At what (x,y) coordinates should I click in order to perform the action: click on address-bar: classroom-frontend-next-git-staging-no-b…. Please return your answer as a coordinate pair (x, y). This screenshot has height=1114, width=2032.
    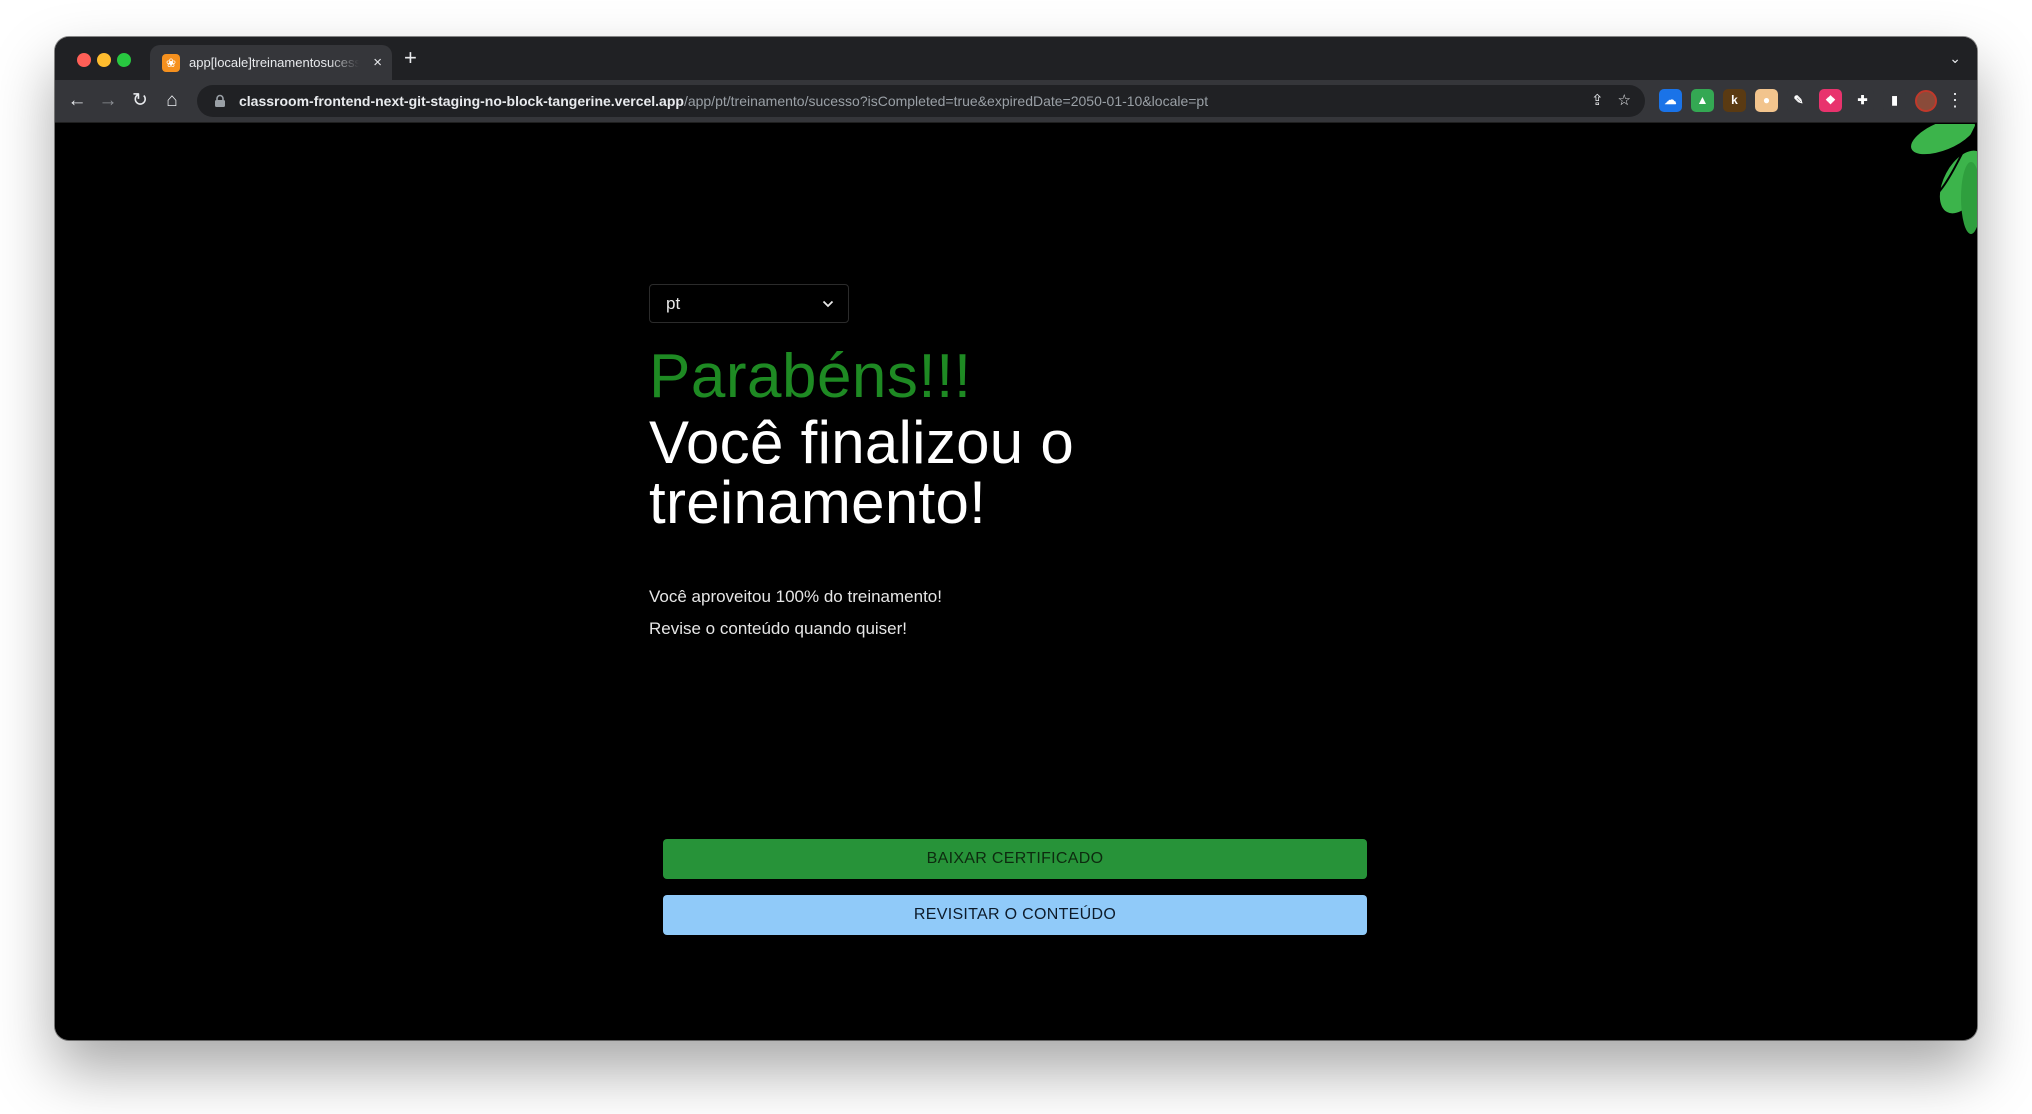
    Looking at the image, I should click on (921, 101).